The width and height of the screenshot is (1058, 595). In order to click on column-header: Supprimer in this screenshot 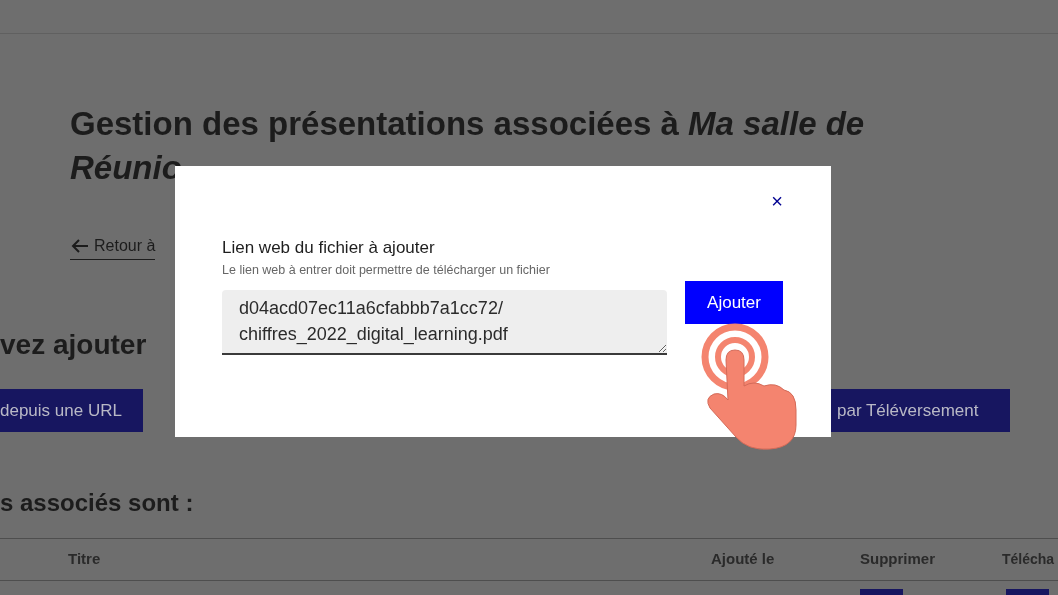, I will do `click(898, 559)`.